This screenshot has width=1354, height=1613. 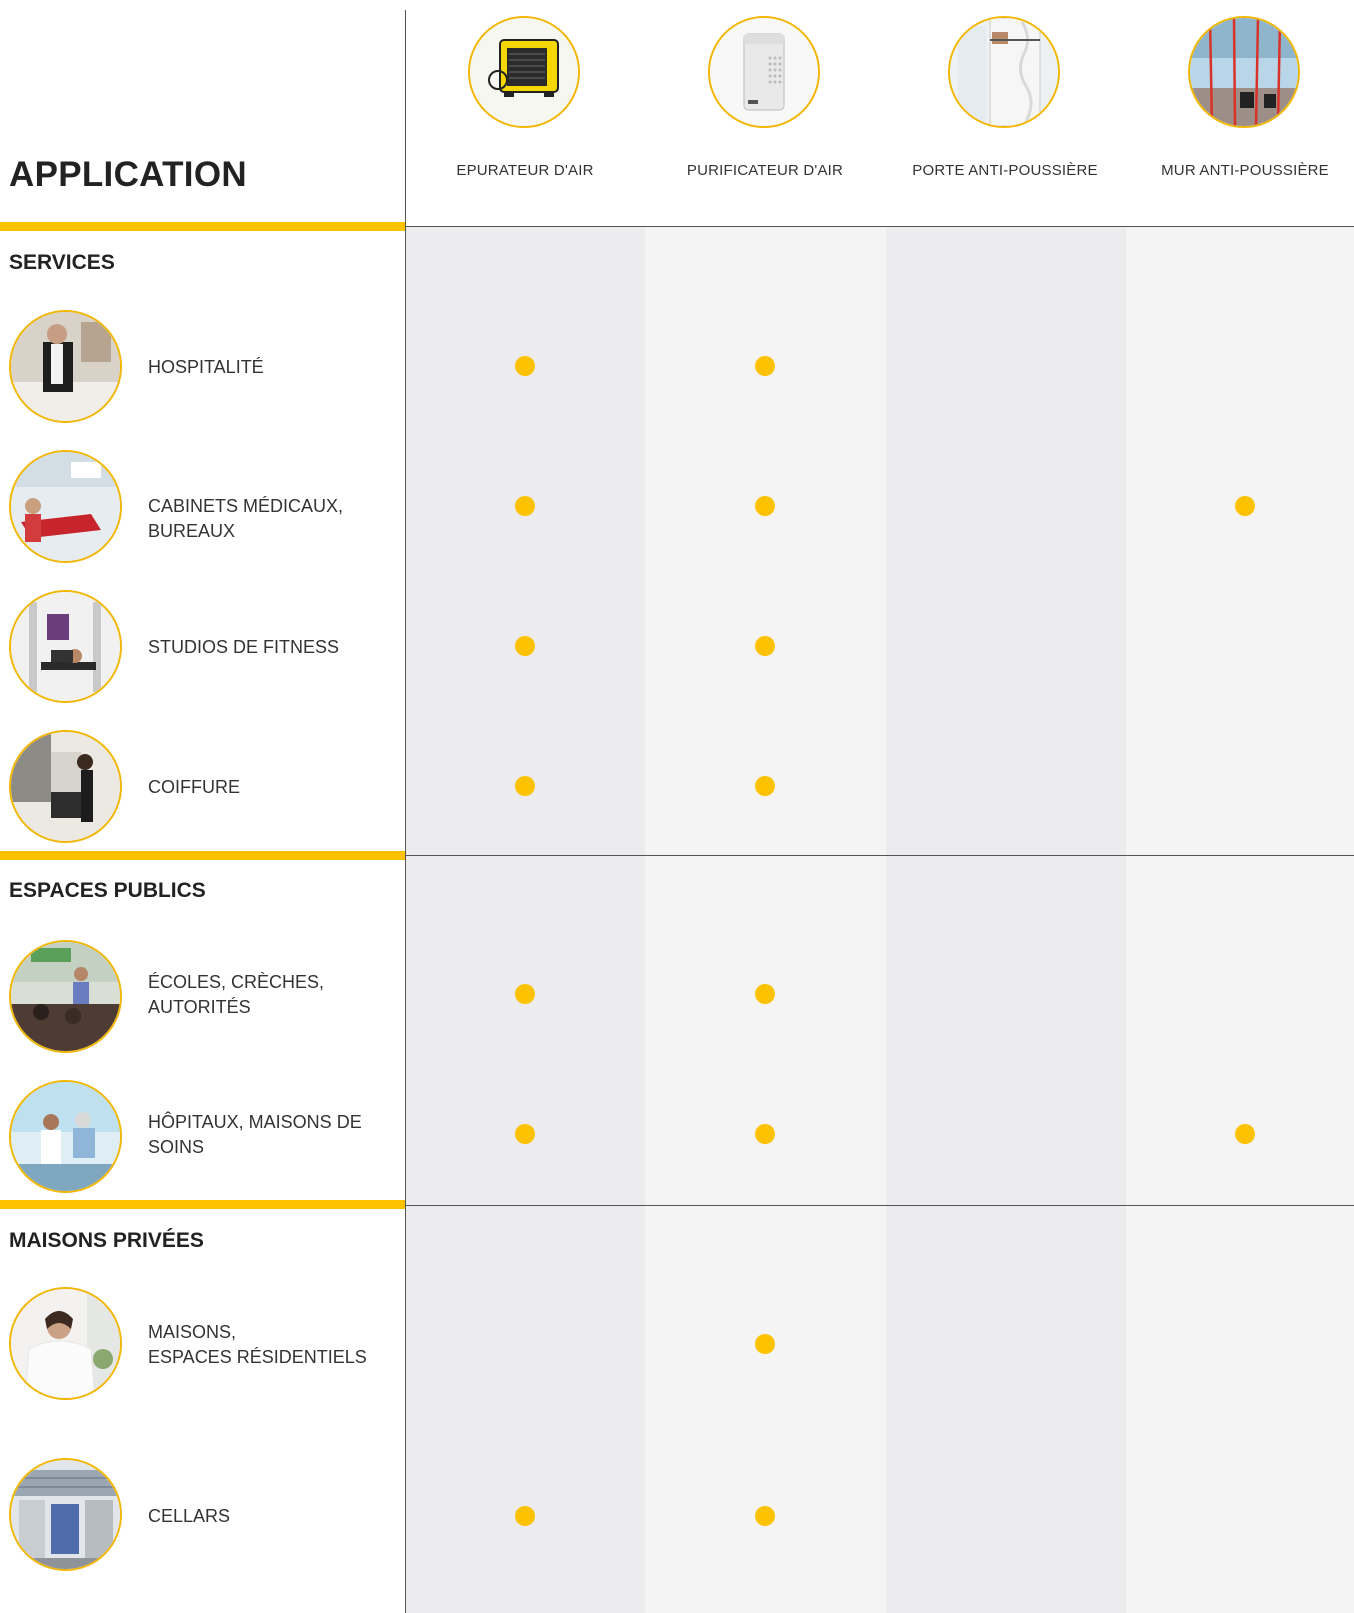 I want to click on row-label-line: HOSPITALITÉ, so click(x=206, y=367).